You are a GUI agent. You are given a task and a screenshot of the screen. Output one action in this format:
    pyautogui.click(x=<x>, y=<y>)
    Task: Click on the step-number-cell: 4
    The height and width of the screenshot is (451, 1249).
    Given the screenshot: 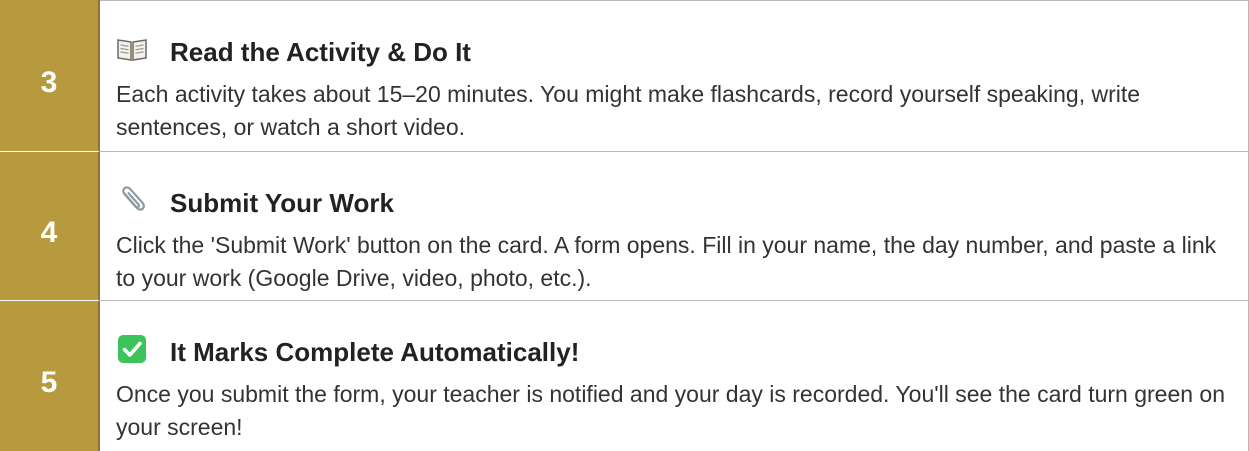 What is the action you would take?
    pyautogui.click(x=50, y=225)
    